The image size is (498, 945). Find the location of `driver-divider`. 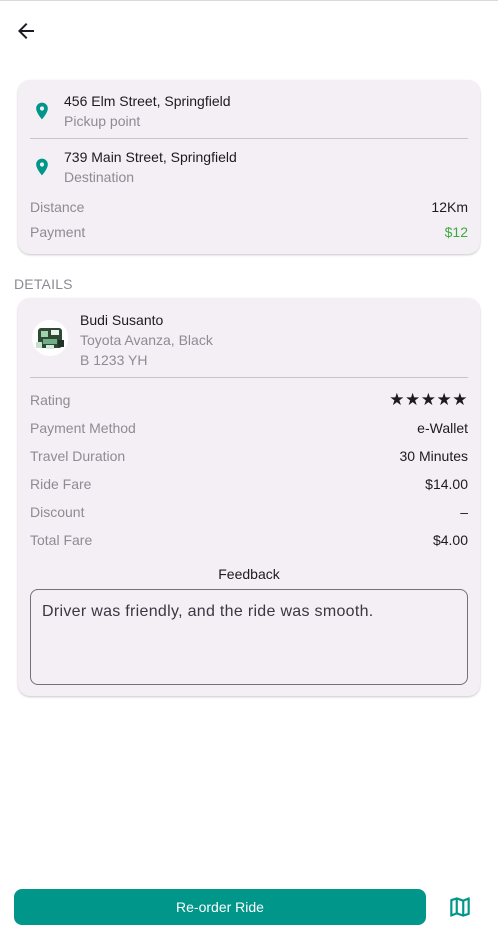

driver-divider is located at coordinates (249, 377).